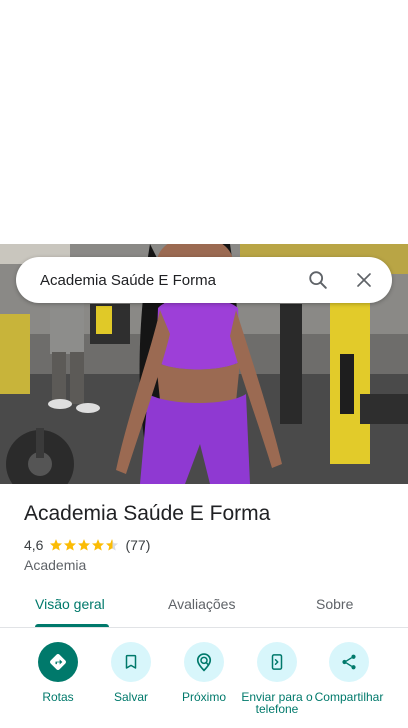 This screenshot has height=728, width=408. I want to click on rating-row: 4,6 (77), so click(87, 545).